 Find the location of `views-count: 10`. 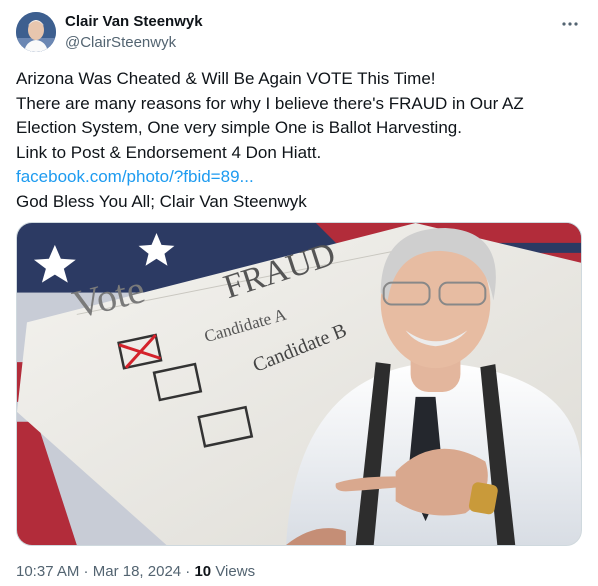

views-count: 10 is located at coordinates (203, 571).